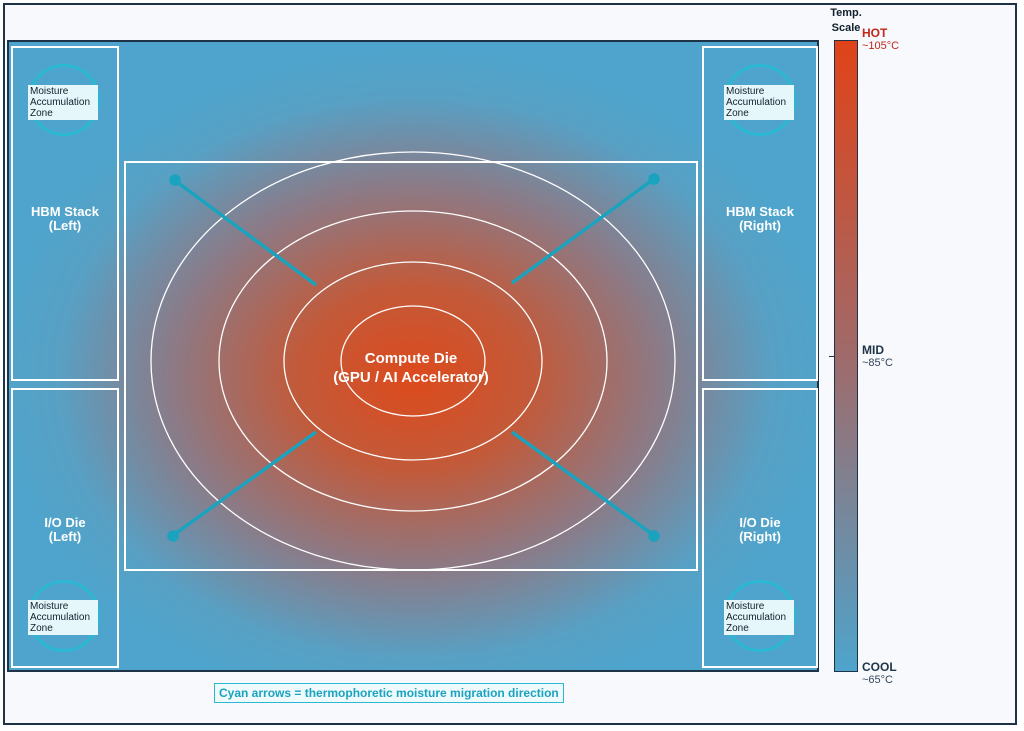 The image size is (1024, 731). Describe the element at coordinates (878, 363) in the screenshot. I see `scale-mid-temp: ~85°C` at that location.